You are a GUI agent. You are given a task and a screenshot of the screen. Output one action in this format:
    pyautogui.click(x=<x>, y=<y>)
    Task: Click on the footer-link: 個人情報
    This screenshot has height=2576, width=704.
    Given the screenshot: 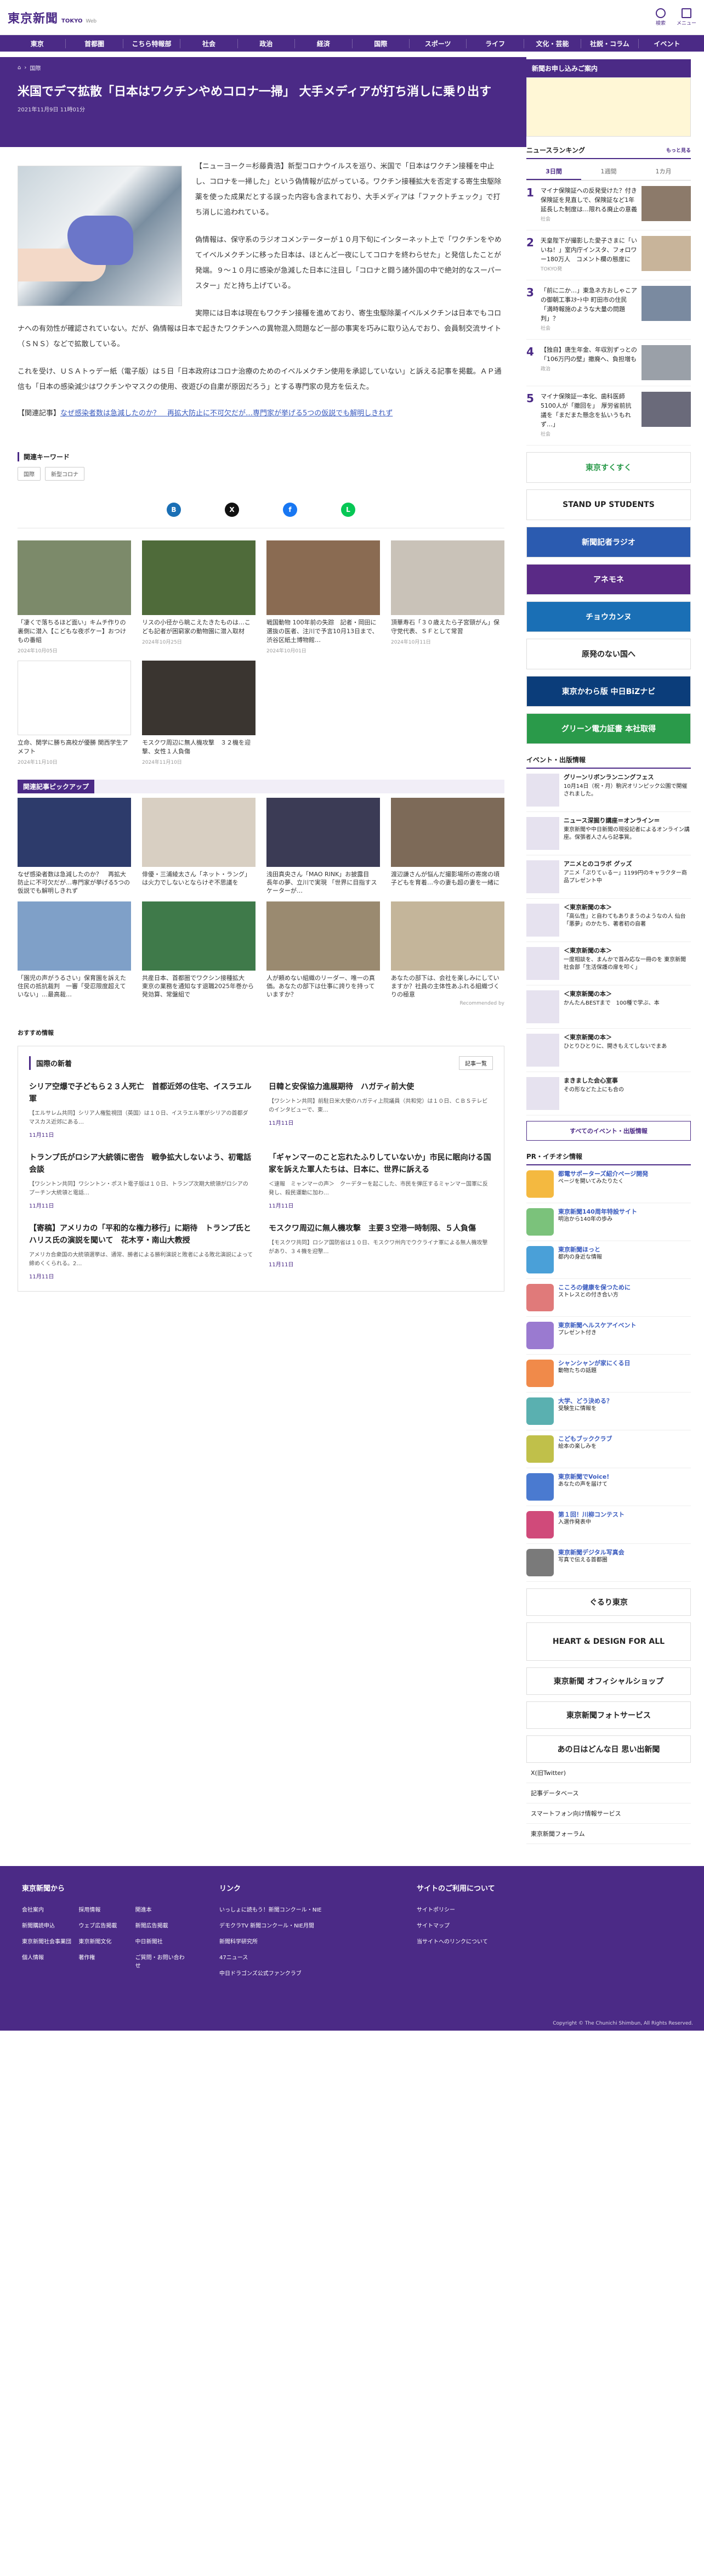 What is the action you would take?
    pyautogui.click(x=47, y=1961)
    